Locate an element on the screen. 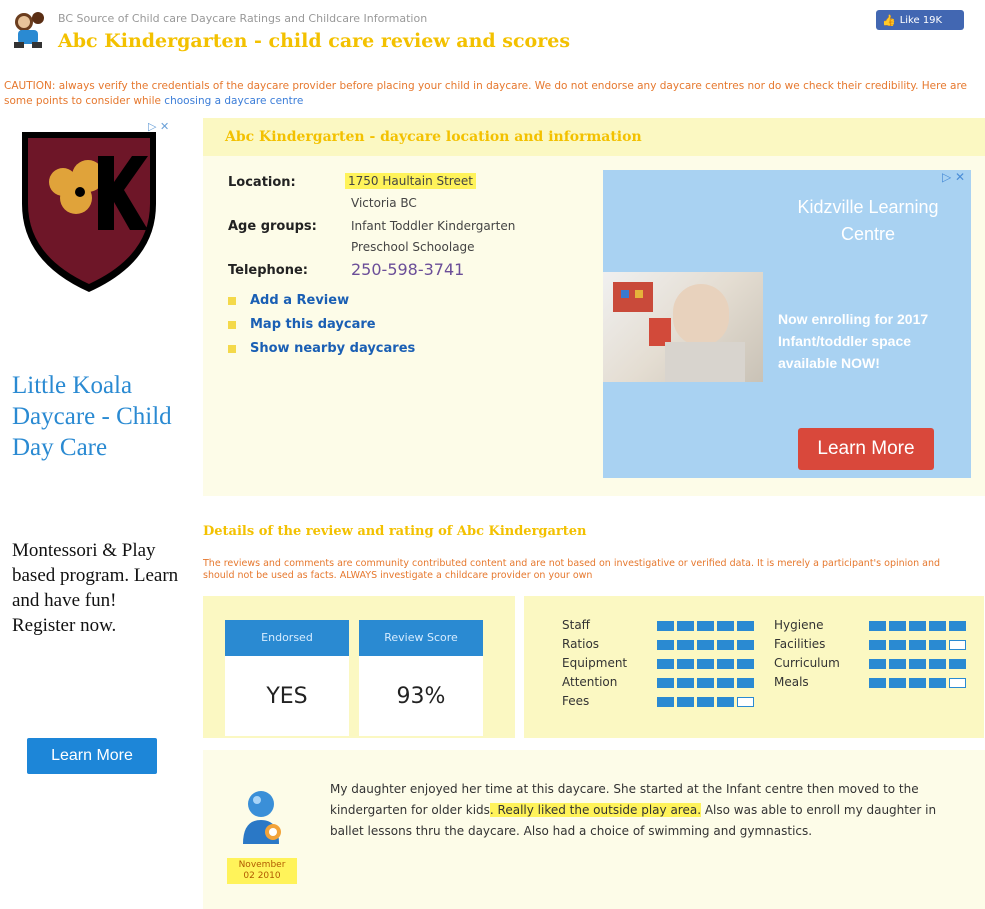 This screenshot has width=985, height=909. map-daycare-link: Map this daycare is located at coordinates (302, 324).